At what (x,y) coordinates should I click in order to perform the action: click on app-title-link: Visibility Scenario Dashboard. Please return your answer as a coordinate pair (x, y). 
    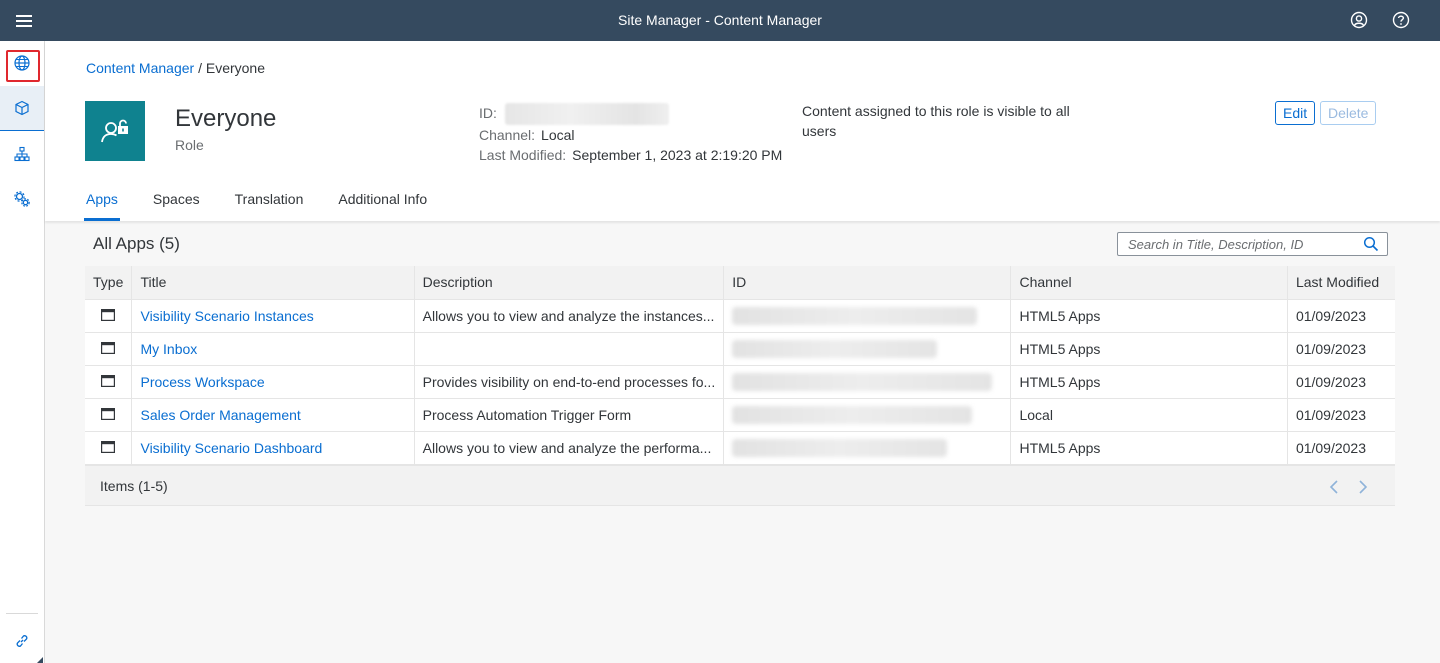
    Looking at the image, I should click on (231, 448).